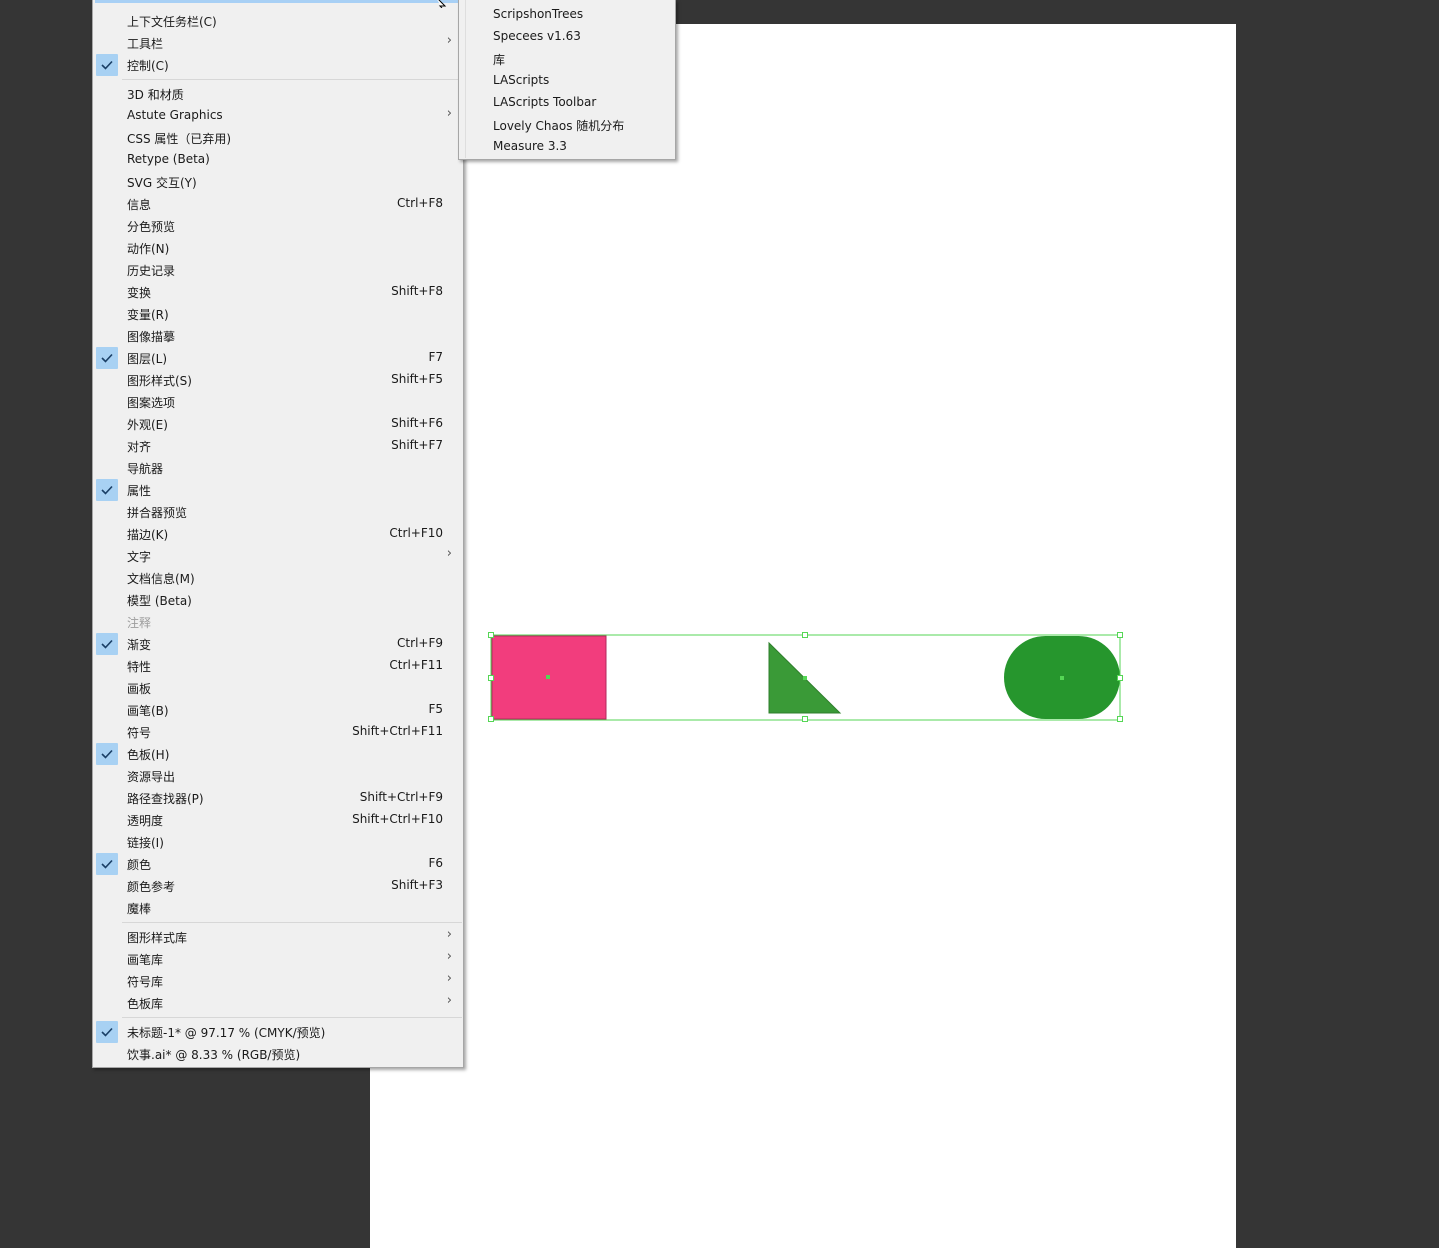 The width and height of the screenshot is (1439, 1248). What do you see at coordinates (278, 981) in the screenshot?
I see `window-menu-item: 符号库 ›` at bounding box center [278, 981].